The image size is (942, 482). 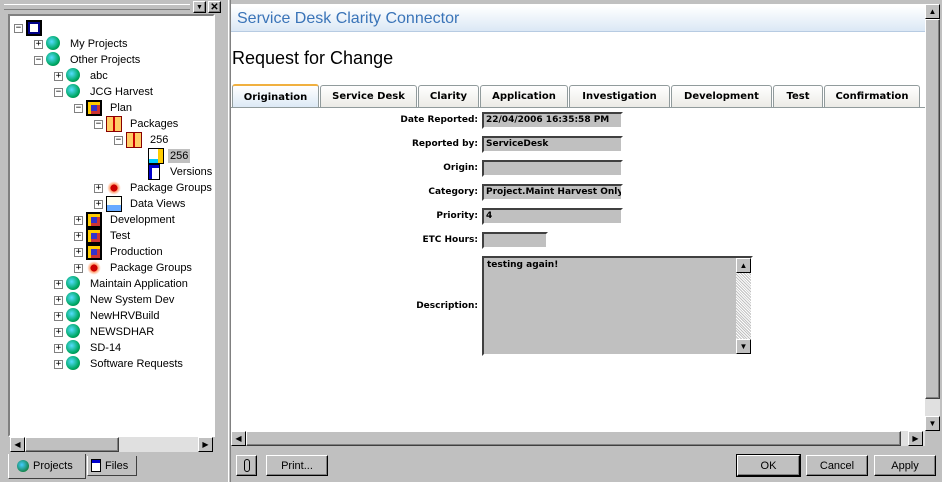 What do you see at coordinates (199, 7) in the screenshot?
I see `panel-menu-button: ▼` at bounding box center [199, 7].